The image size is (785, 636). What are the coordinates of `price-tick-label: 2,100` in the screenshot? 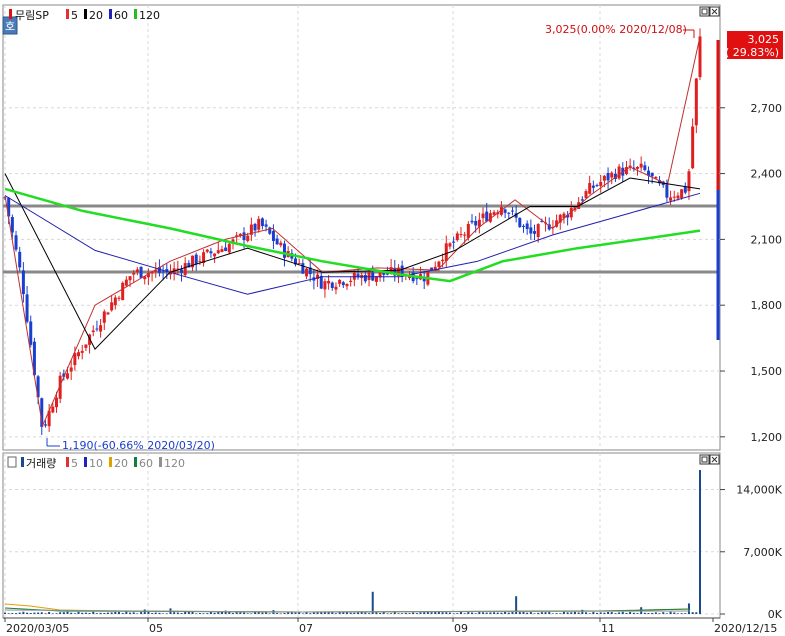 It's located at (767, 239).